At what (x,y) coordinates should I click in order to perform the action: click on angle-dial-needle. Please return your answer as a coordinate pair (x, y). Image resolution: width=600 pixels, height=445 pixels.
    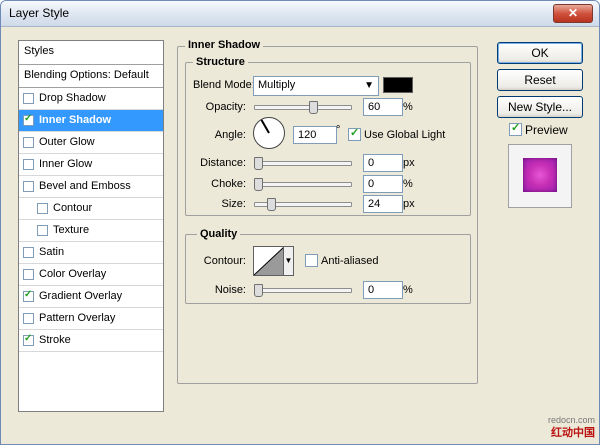
    Looking at the image, I should click on (265, 126).